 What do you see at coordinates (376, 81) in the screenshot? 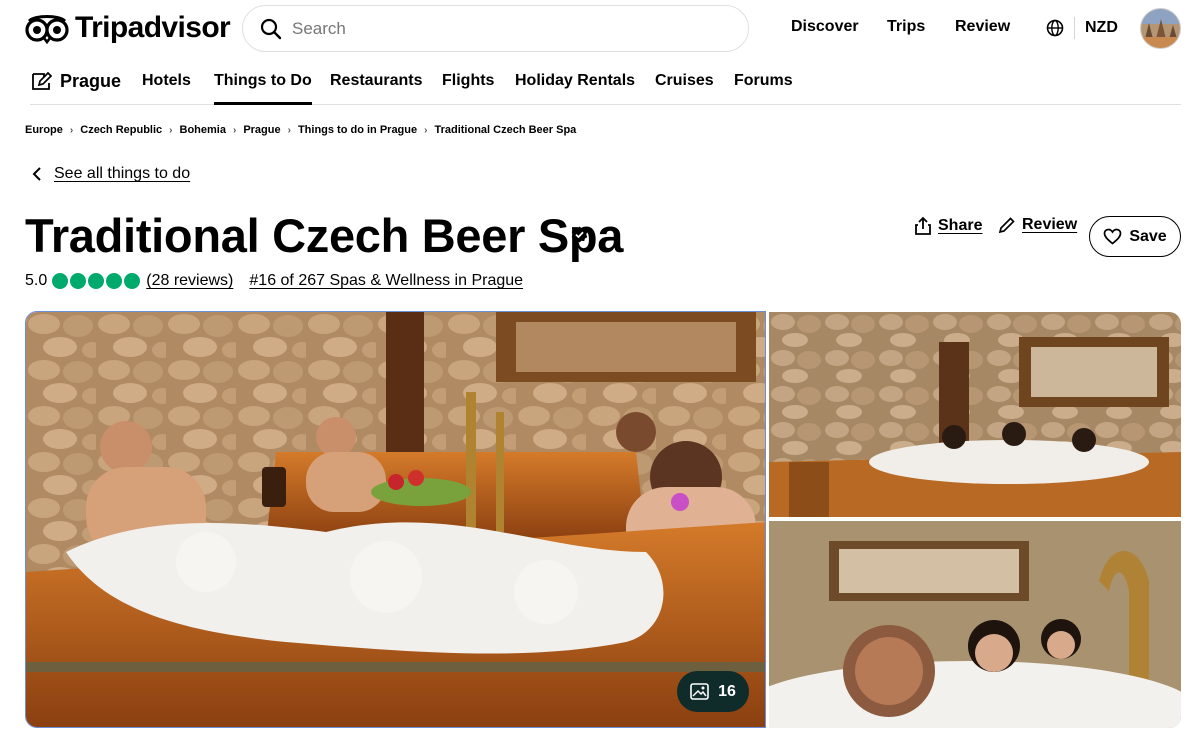
I see `nav-restaurants: Restaurants` at bounding box center [376, 81].